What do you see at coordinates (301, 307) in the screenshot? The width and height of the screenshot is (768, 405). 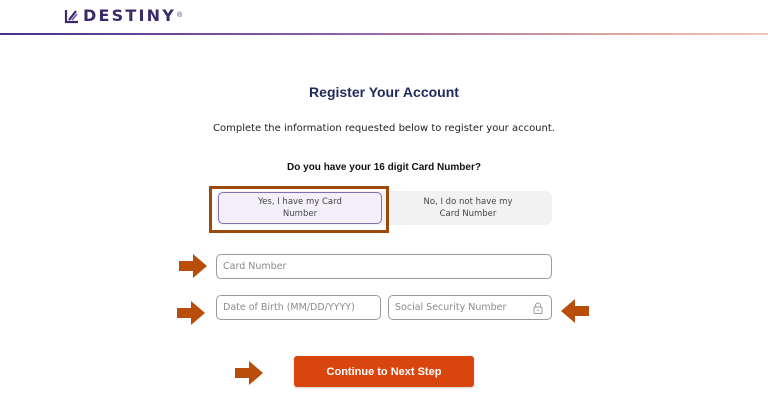 I see `date-of-birth-input` at bounding box center [301, 307].